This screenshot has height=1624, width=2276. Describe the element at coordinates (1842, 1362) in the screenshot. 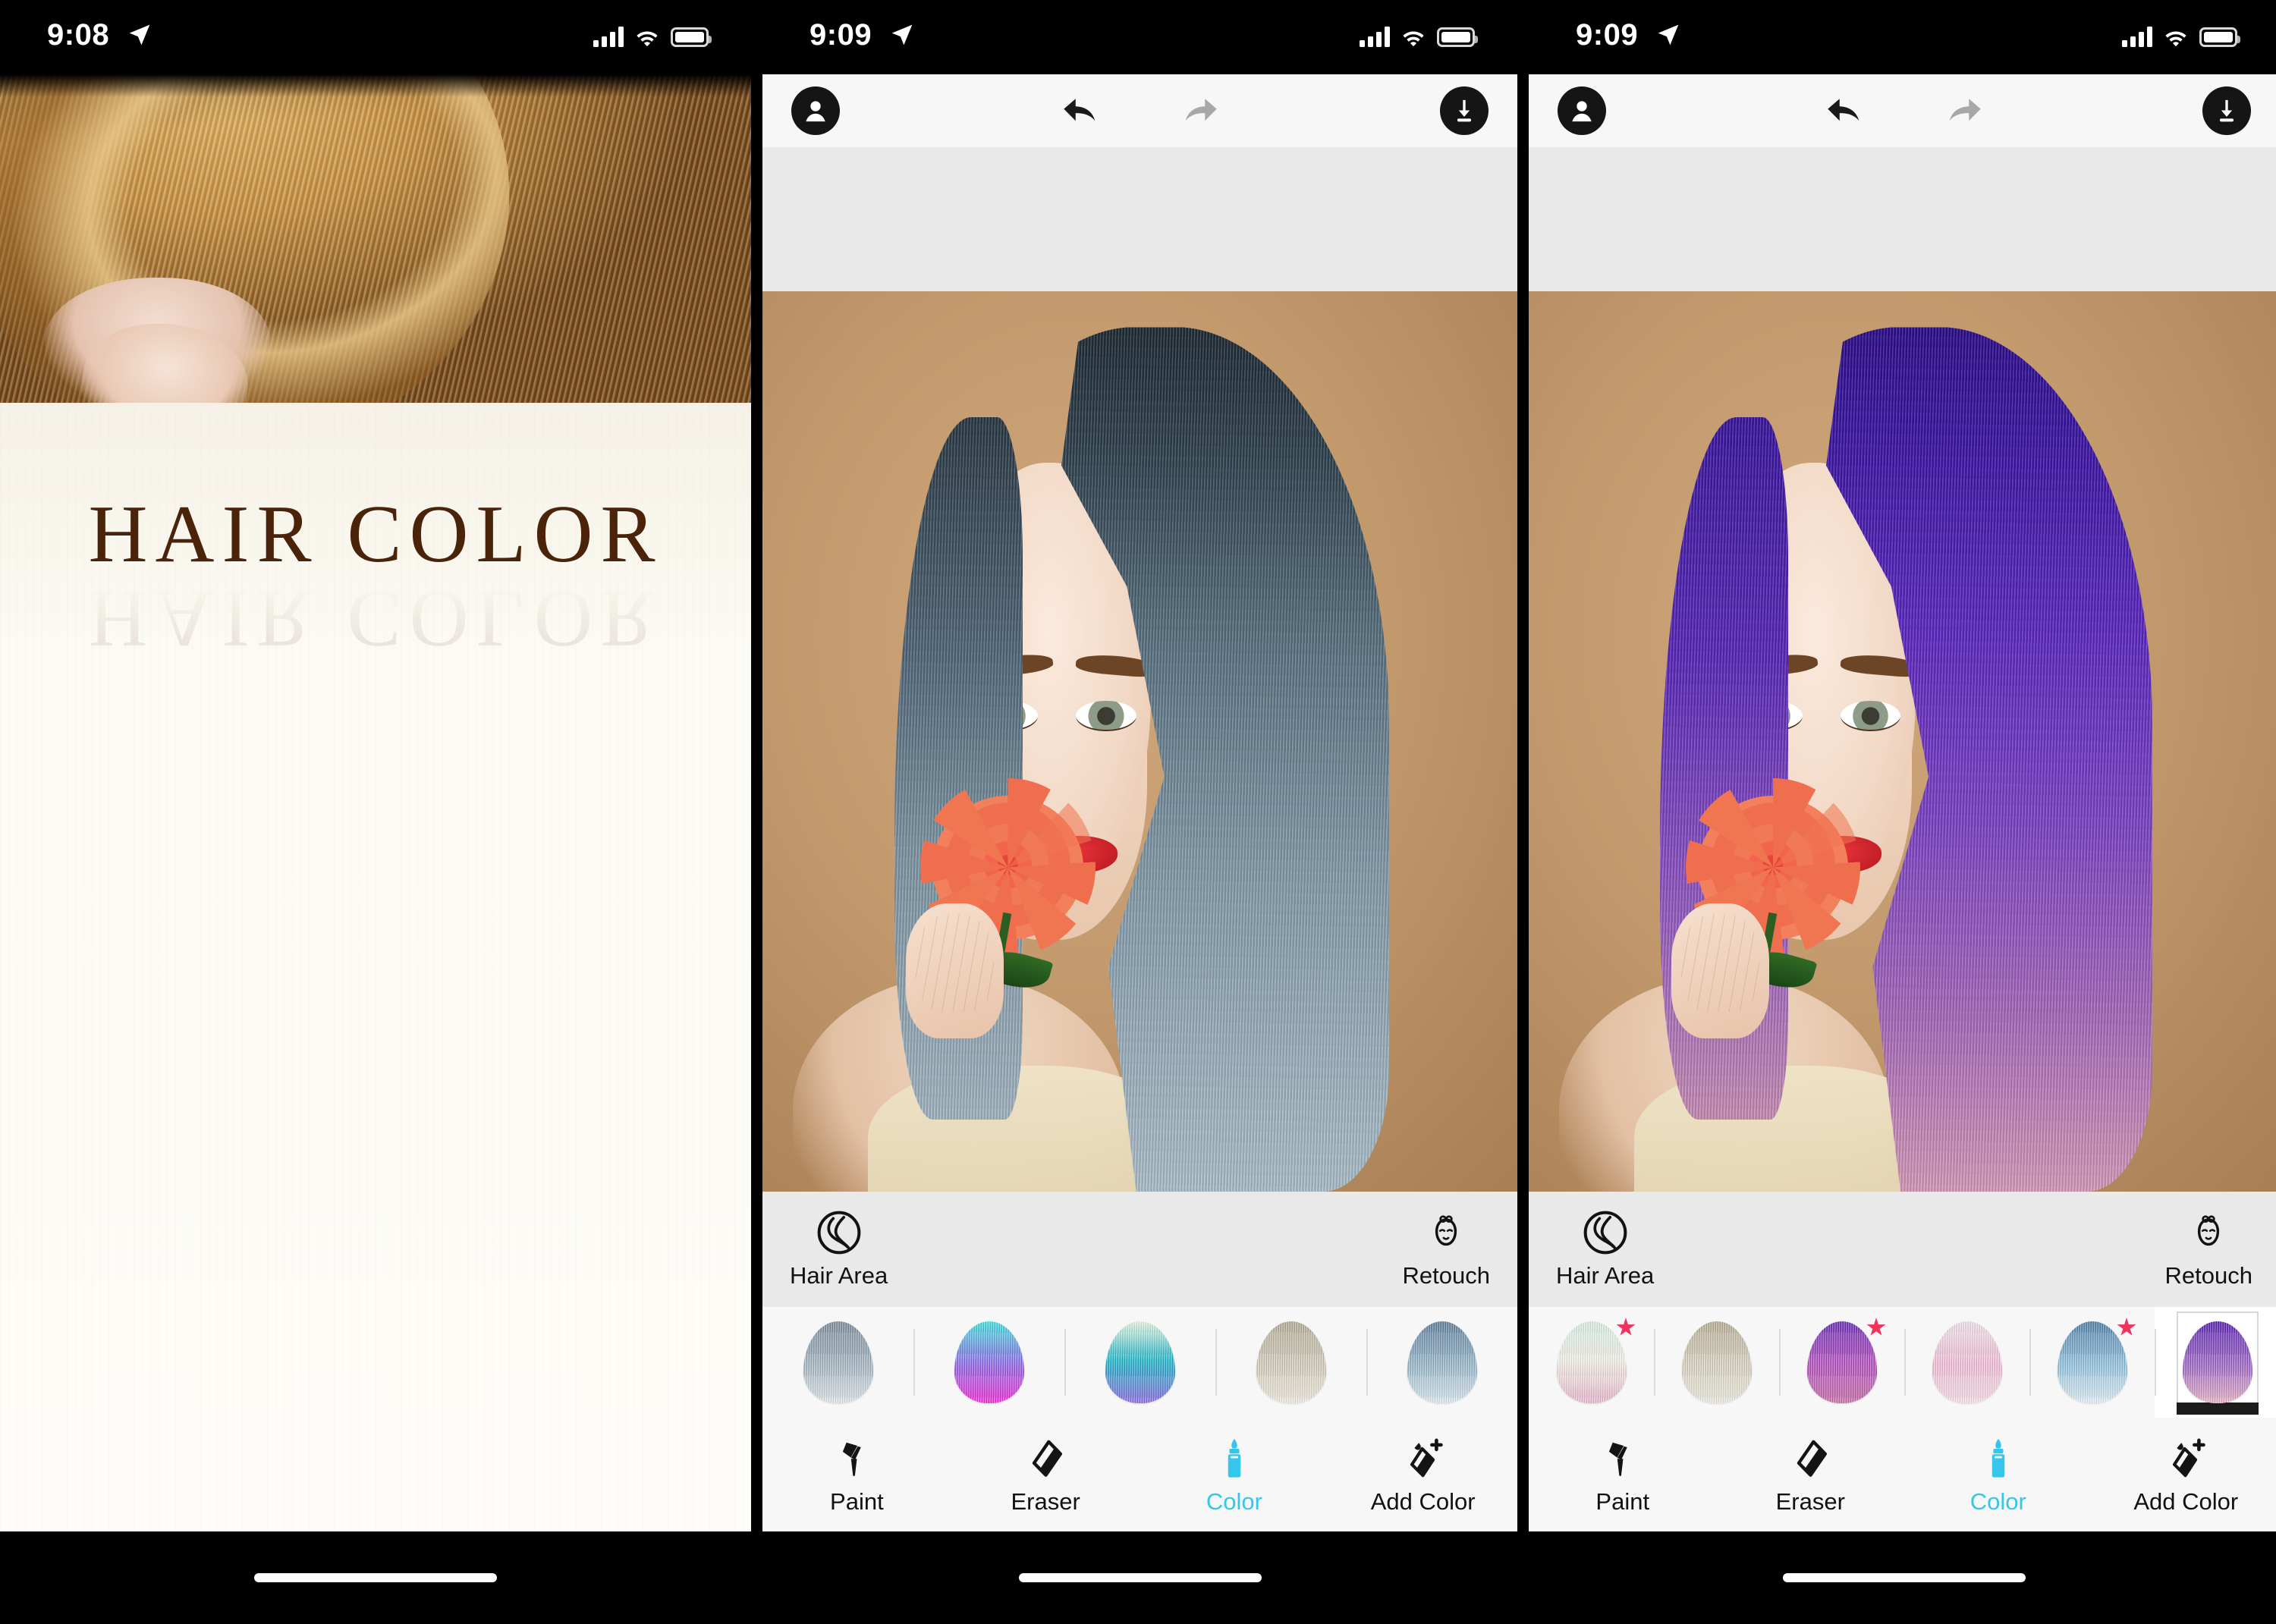

I see `swatch-violet-magenta` at that location.